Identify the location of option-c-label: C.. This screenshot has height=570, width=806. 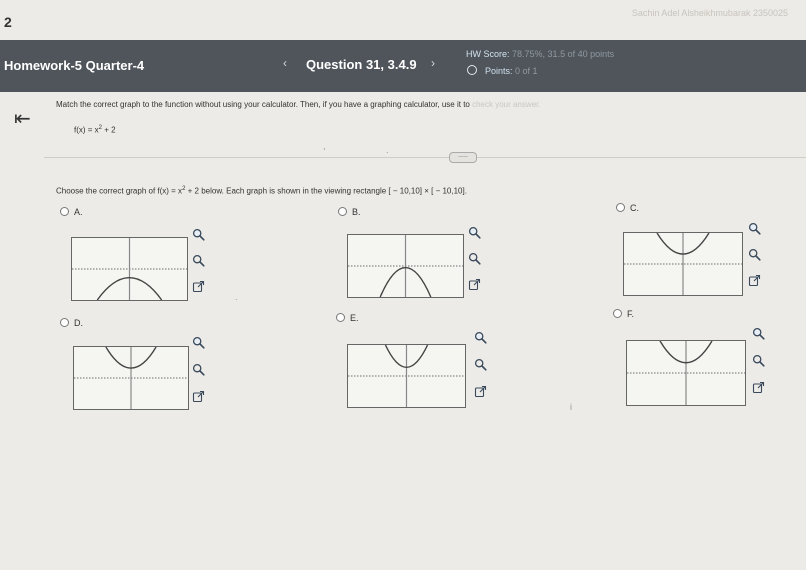
(634, 208).